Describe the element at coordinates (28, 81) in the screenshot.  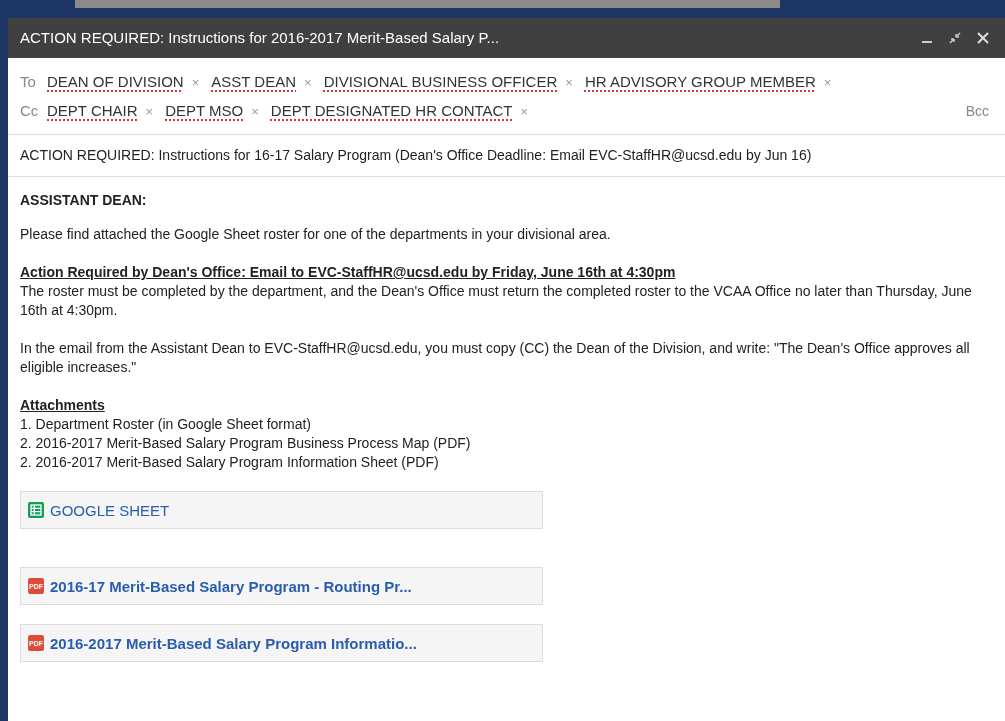
I see `to-label: To` at that location.